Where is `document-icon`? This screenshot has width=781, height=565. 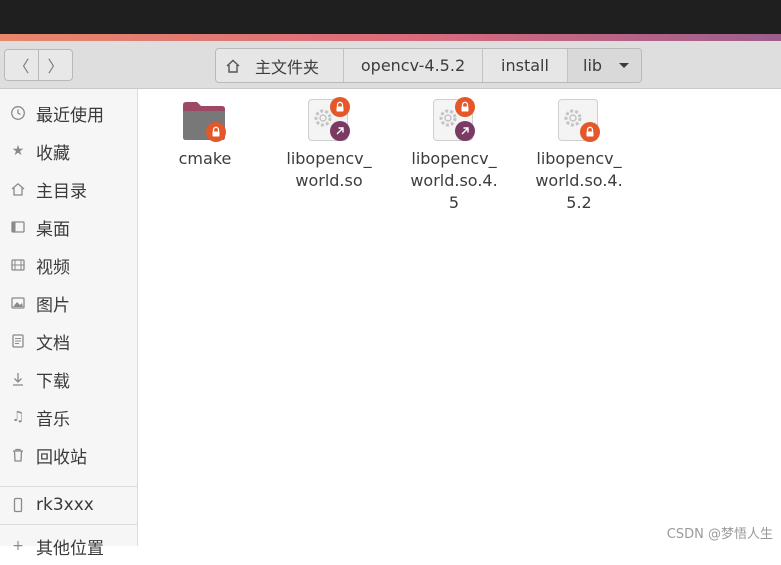 document-icon is located at coordinates (18, 341).